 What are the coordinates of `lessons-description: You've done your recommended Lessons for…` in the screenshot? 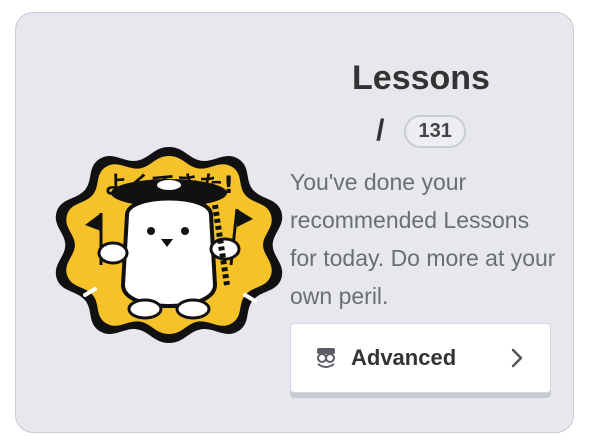 It's located at (423, 239).